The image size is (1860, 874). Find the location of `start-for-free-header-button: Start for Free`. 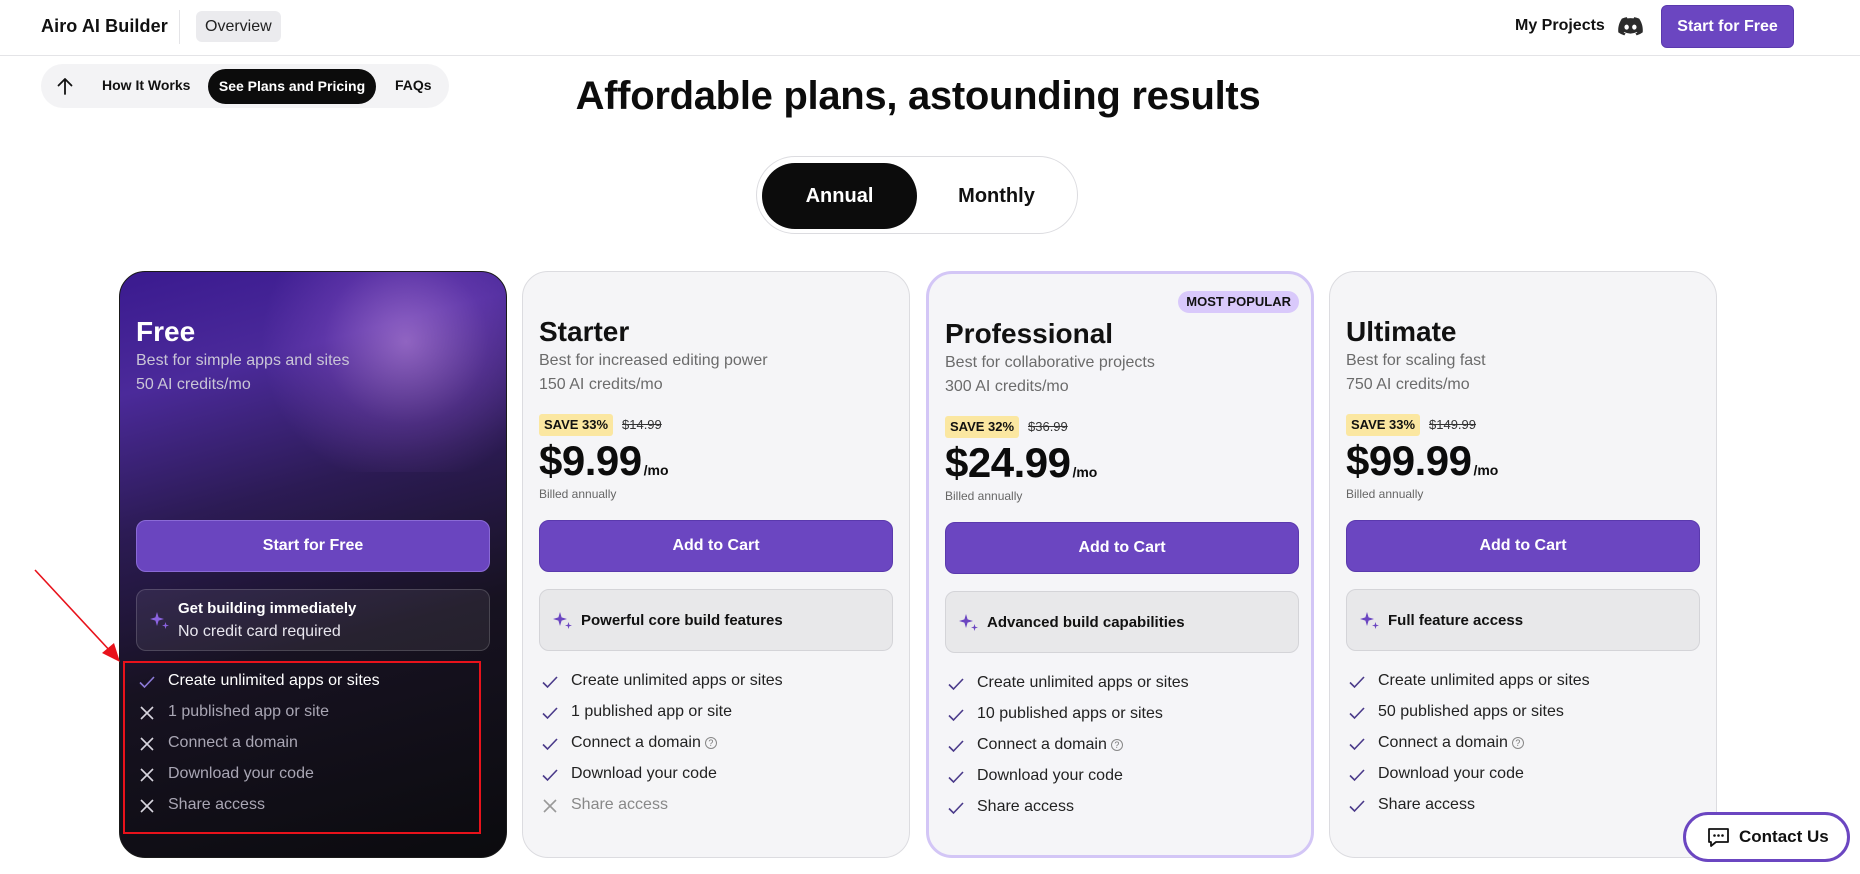

start-for-free-header-button: Start for Free is located at coordinates (1727, 26).